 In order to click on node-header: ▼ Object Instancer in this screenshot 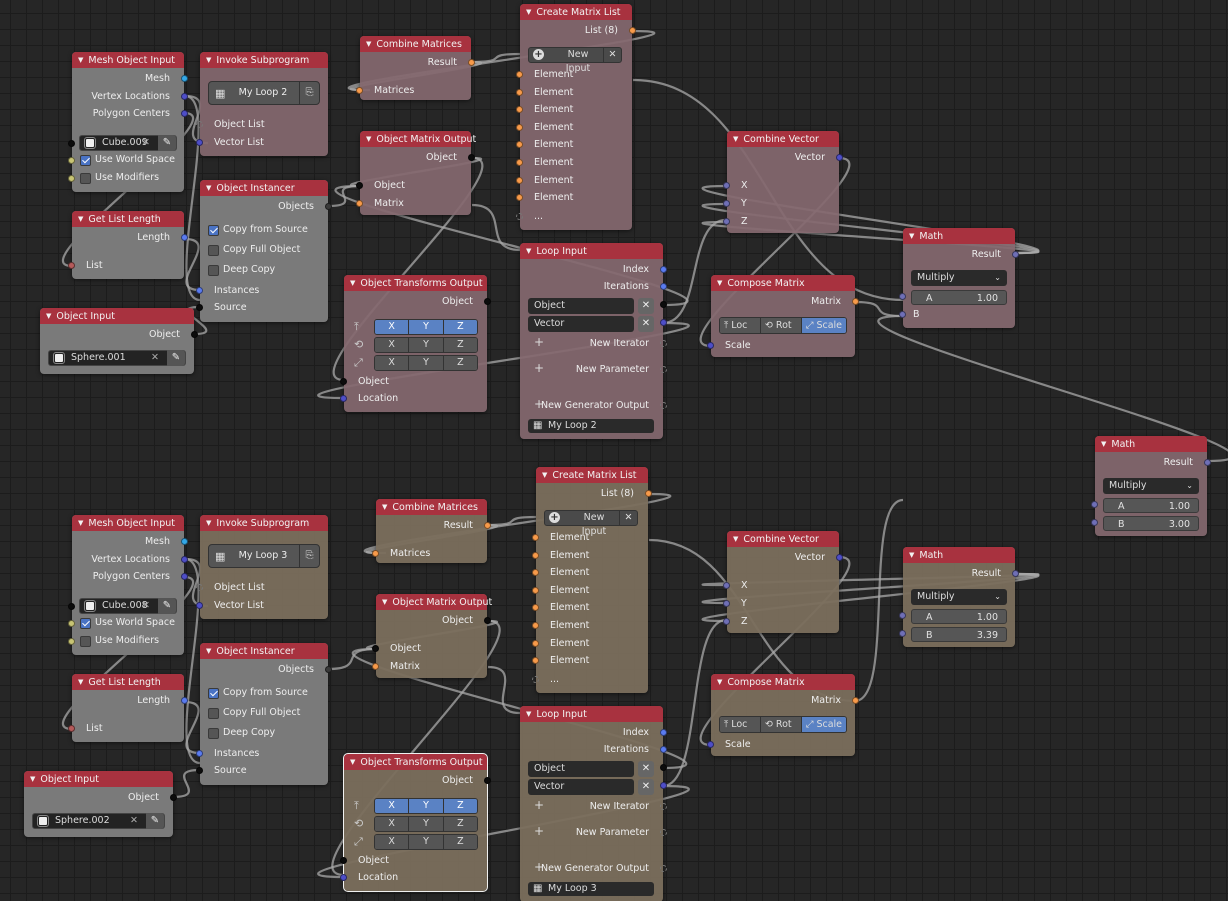, I will do `click(264, 188)`.